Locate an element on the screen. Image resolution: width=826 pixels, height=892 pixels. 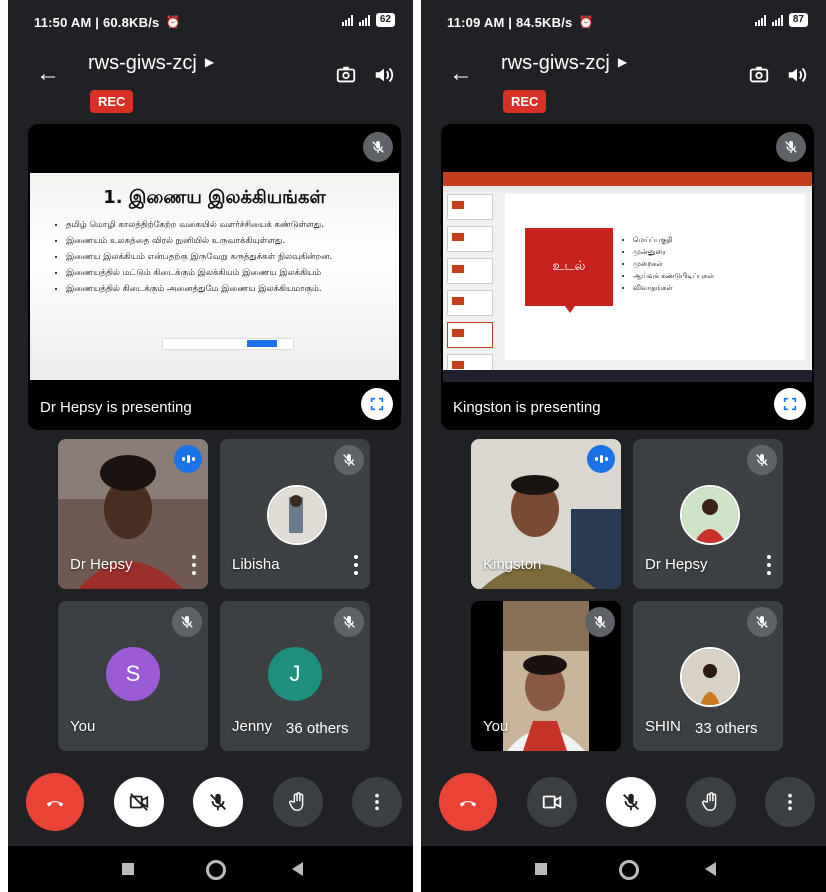
slide-bullet: விவாதங்கள் is located at coordinates (673, 288).